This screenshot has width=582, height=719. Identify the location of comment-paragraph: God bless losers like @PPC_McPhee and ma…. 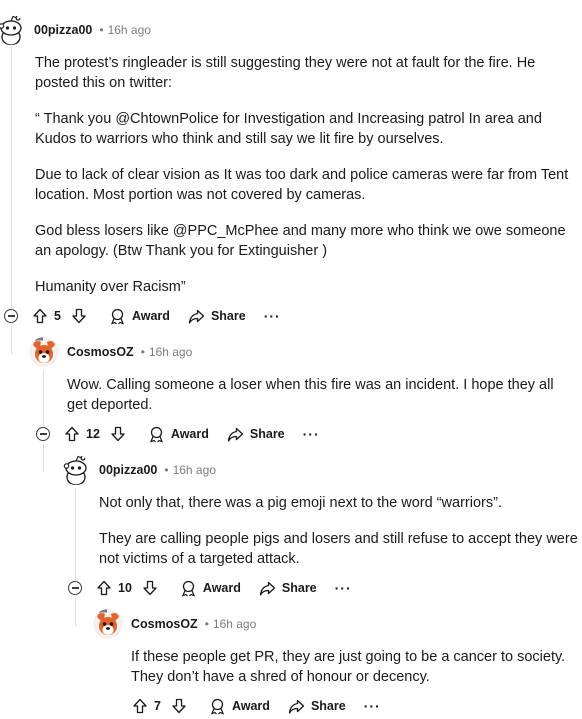
(300, 241).